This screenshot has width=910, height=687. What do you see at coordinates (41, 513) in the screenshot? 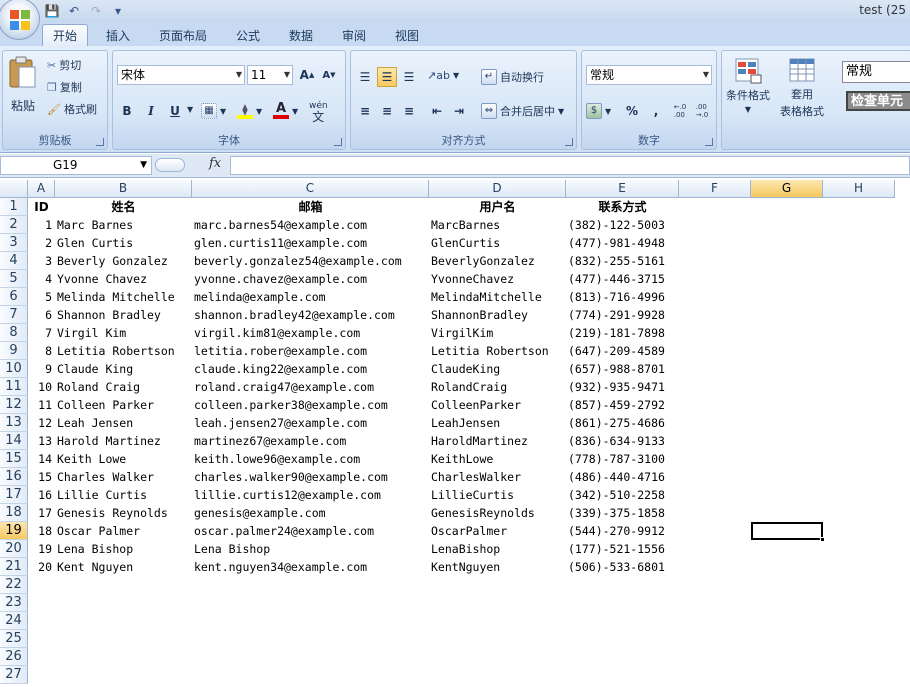
I see `cell-id: 17` at bounding box center [41, 513].